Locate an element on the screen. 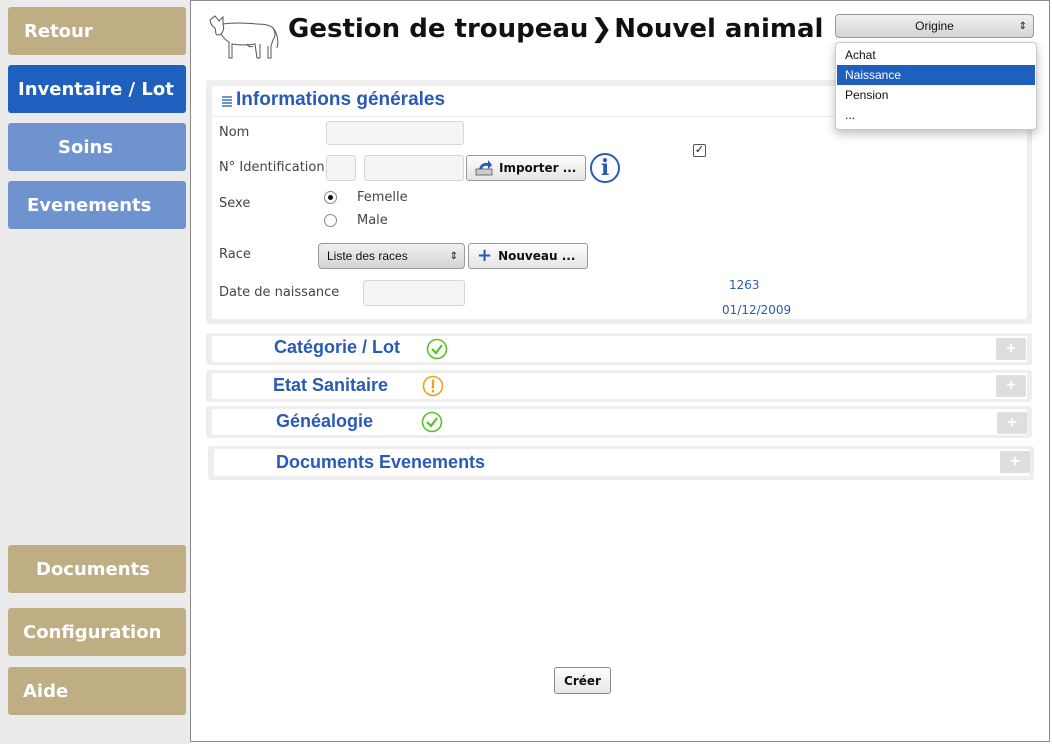 Image resolution: width=1052 pixels, height=744 pixels. info-icon: i is located at coordinates (605, 168).